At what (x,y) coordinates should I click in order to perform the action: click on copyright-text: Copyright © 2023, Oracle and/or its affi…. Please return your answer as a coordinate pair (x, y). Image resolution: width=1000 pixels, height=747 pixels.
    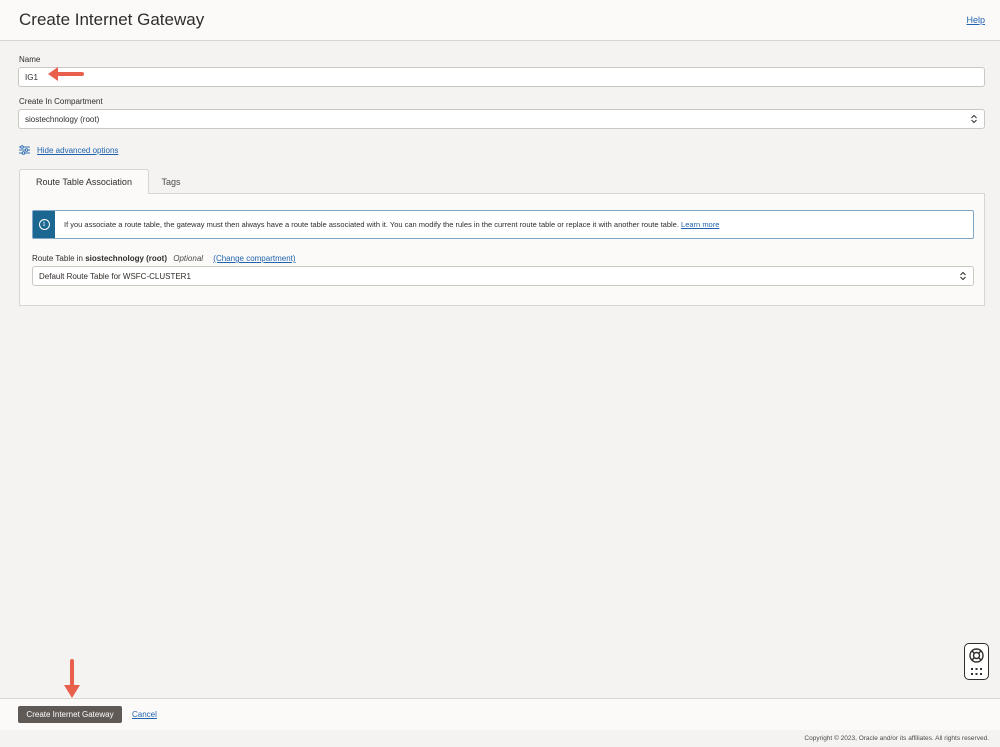
    Looking at the image, I should click on (896, 738).